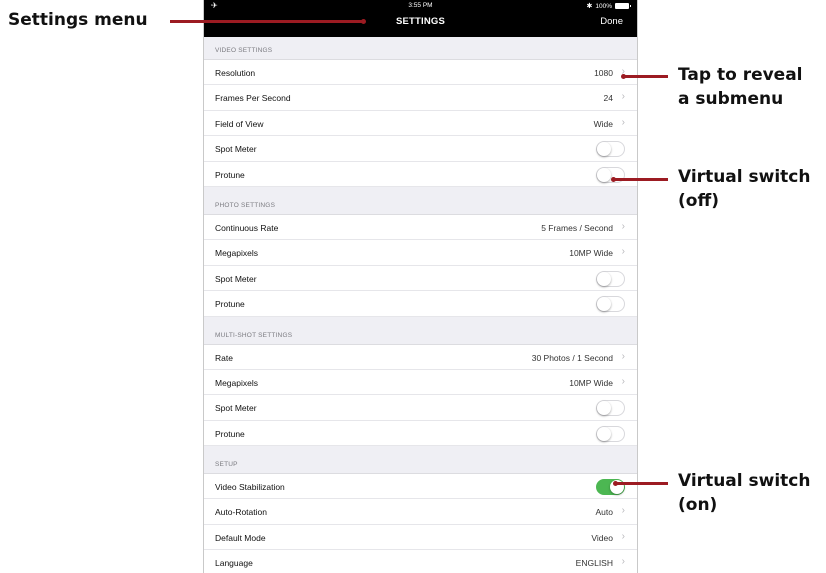 This screenshot has height=573, width=826. What do you see at coordinates (740, 87) in the screenshot?
I see `callout-submenu: Tap to reveal a submenu` at bounding box center [740, 87].